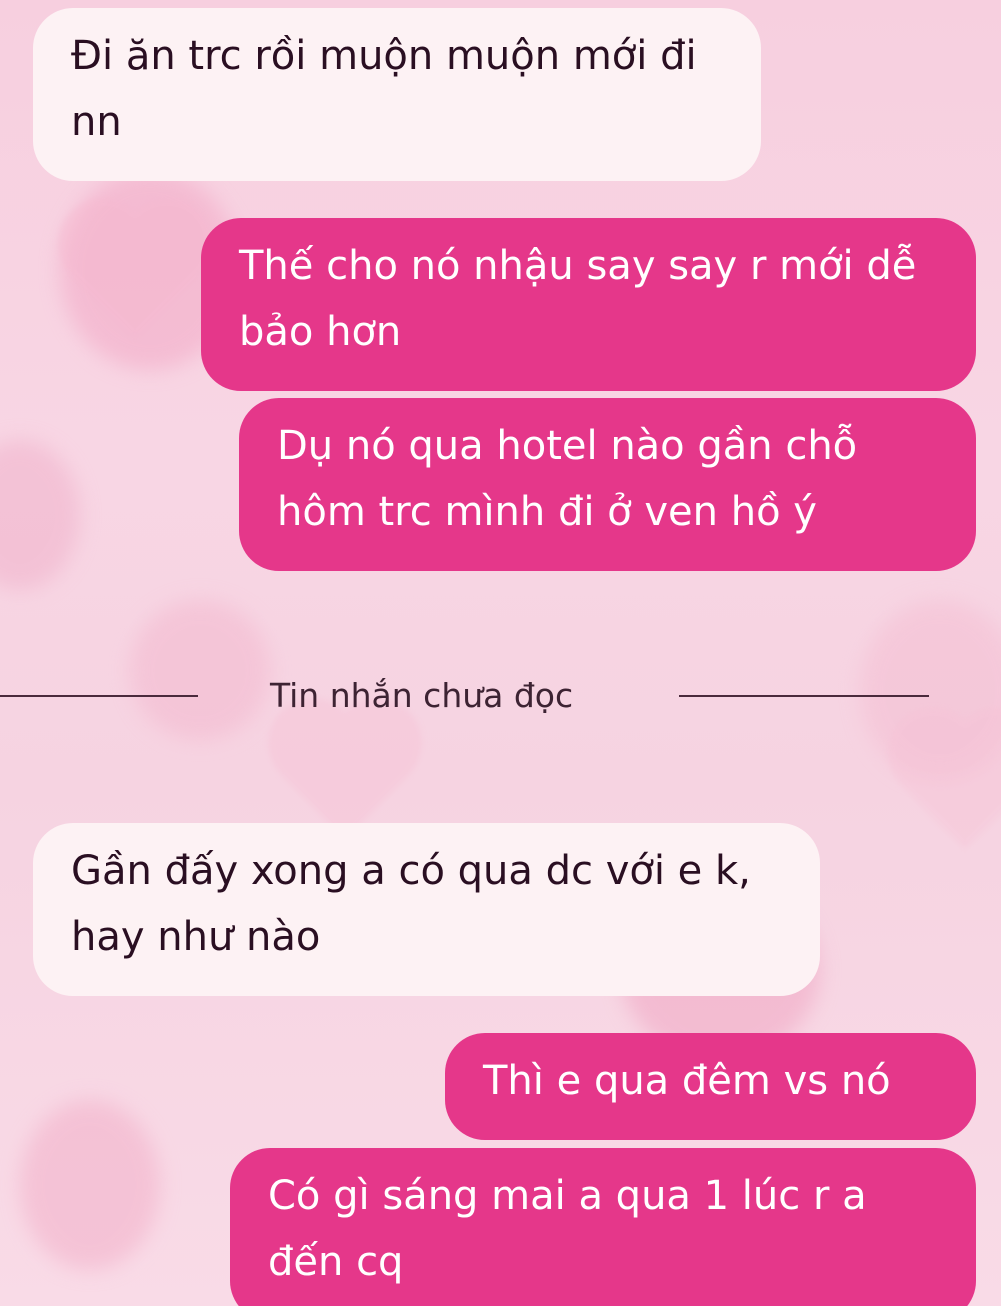  Describe the element at coordinates (804, 696) in the screenshot. I see `divider-line-right` at that location.